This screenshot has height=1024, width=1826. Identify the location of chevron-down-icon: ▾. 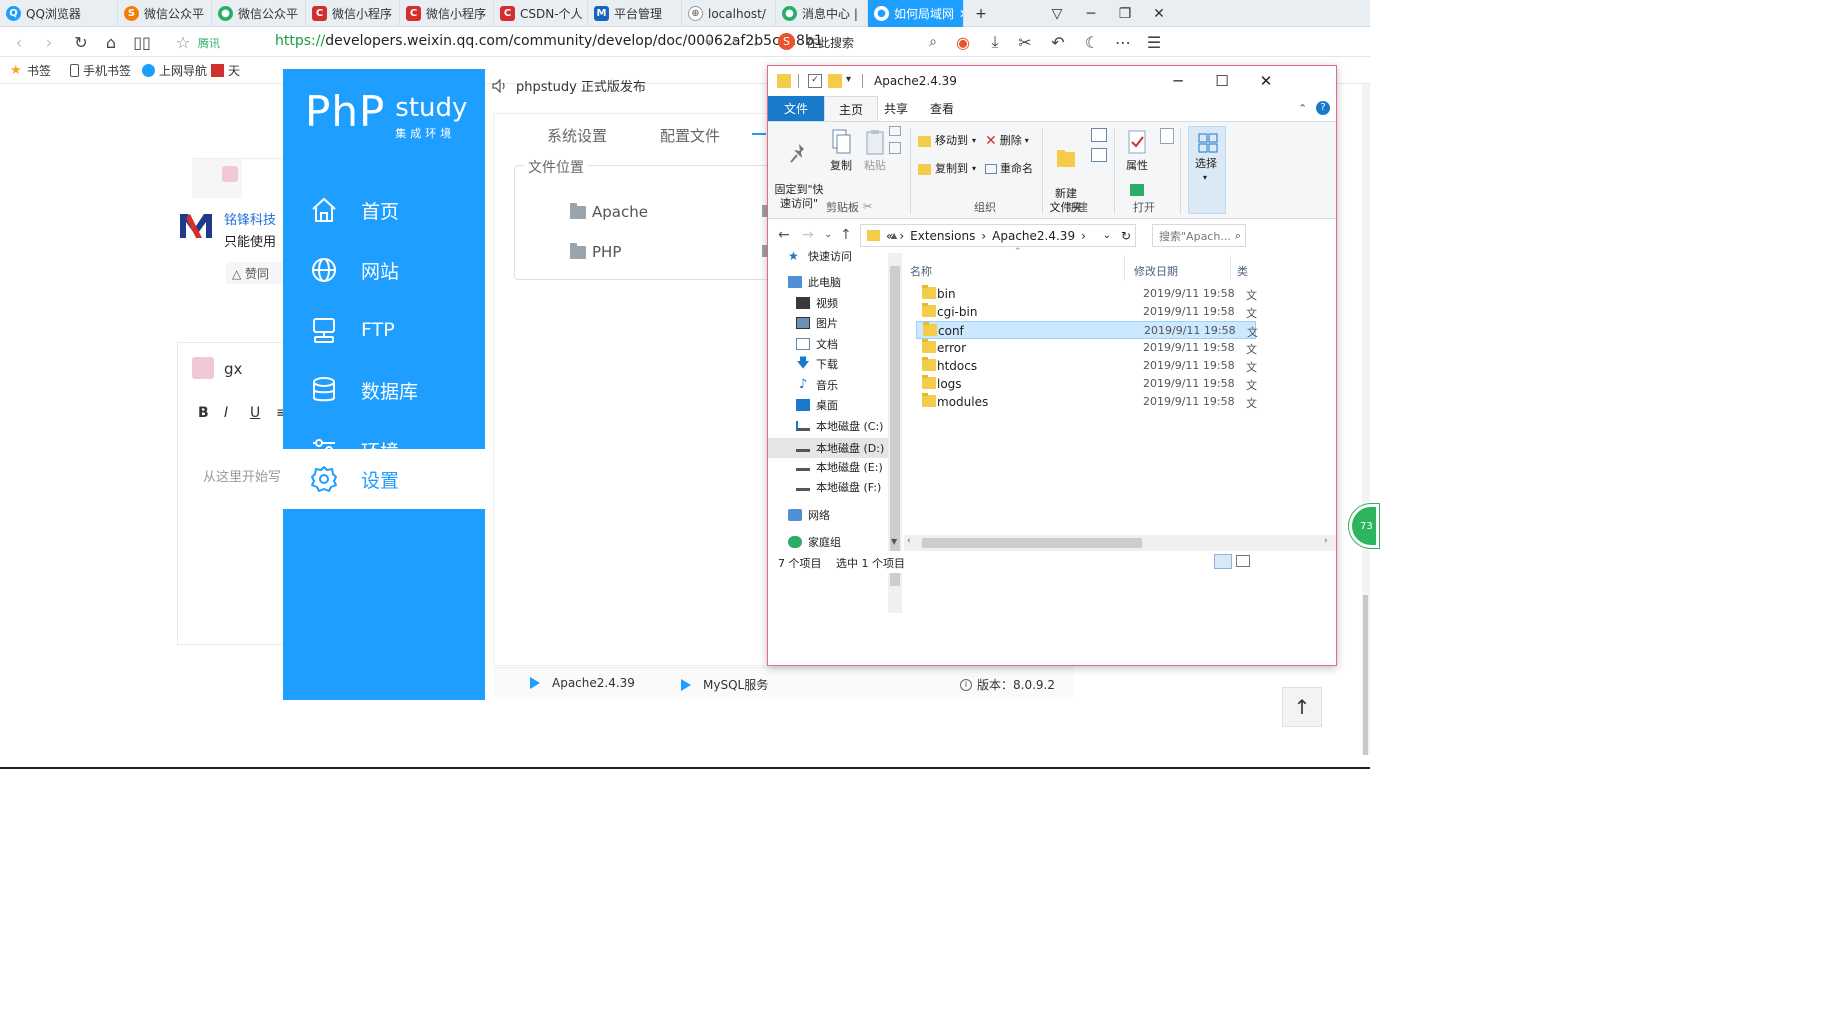
(853, 81).